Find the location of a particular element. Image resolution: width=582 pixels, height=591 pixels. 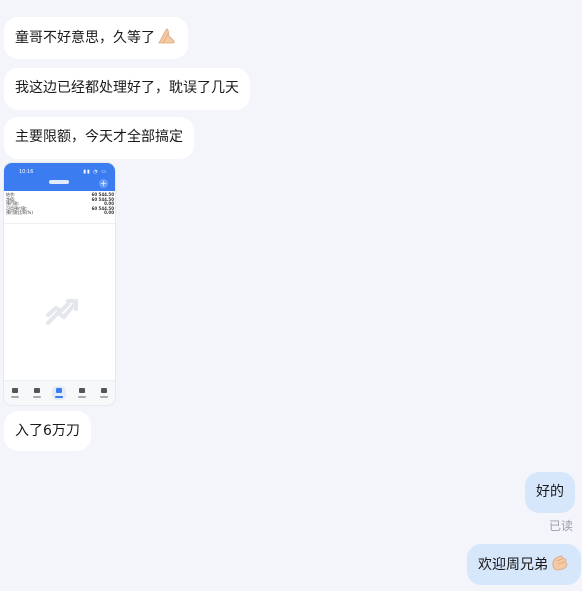

divider is located at coordinates (59, 223).